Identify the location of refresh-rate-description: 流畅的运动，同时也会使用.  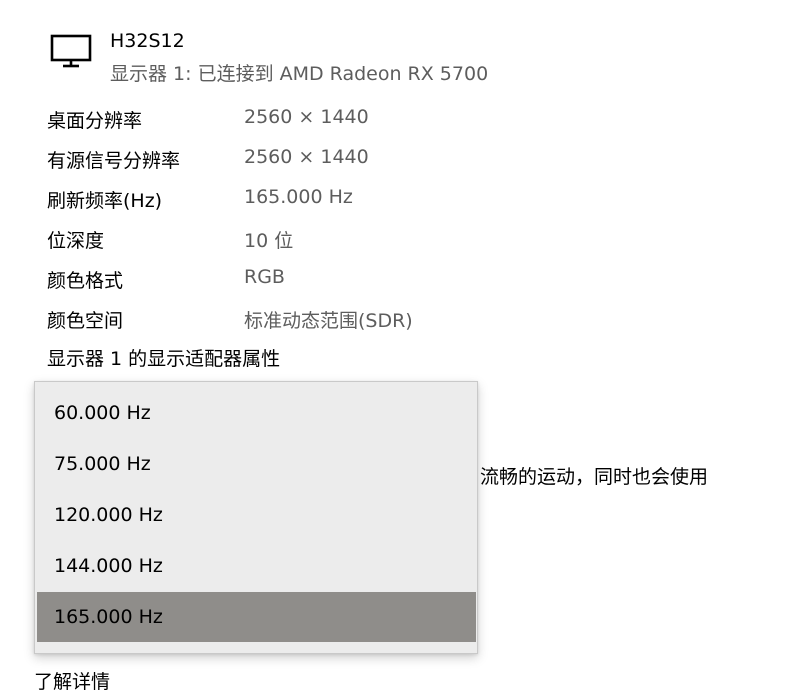
(594, 477).